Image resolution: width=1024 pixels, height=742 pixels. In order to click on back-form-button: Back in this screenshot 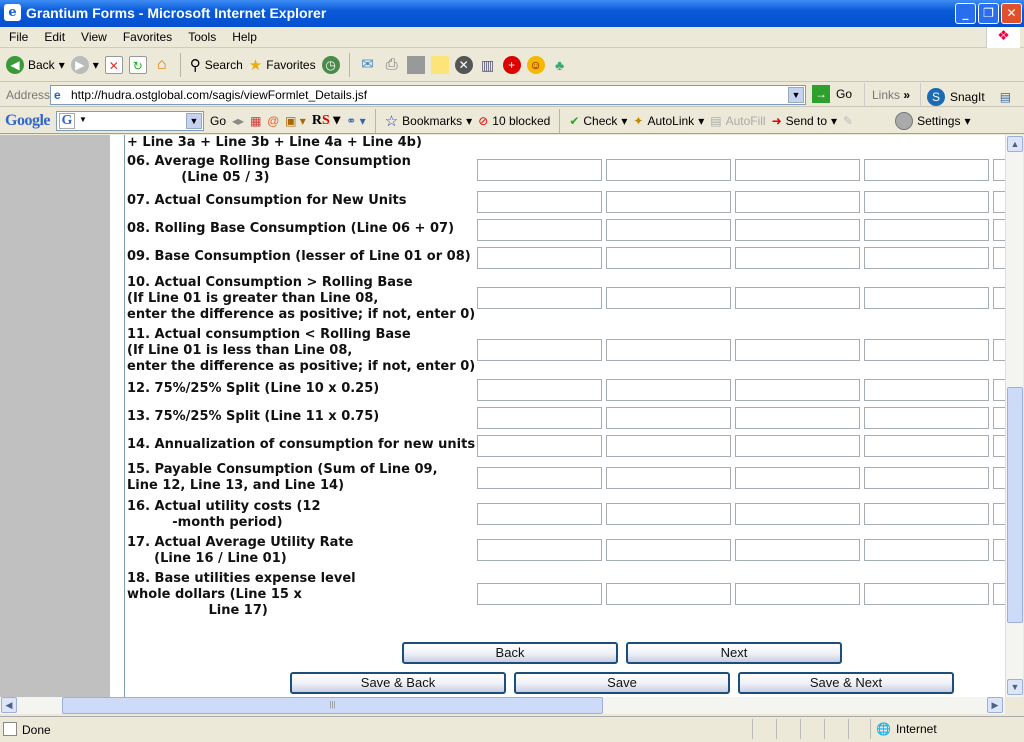, I will do `click(510, 653)`.